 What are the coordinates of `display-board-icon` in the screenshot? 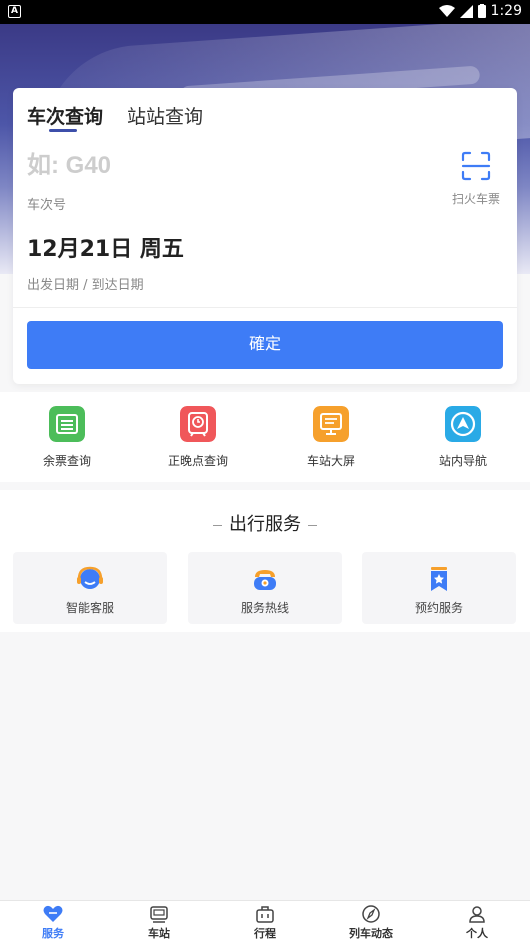 It's located at (331, 424).